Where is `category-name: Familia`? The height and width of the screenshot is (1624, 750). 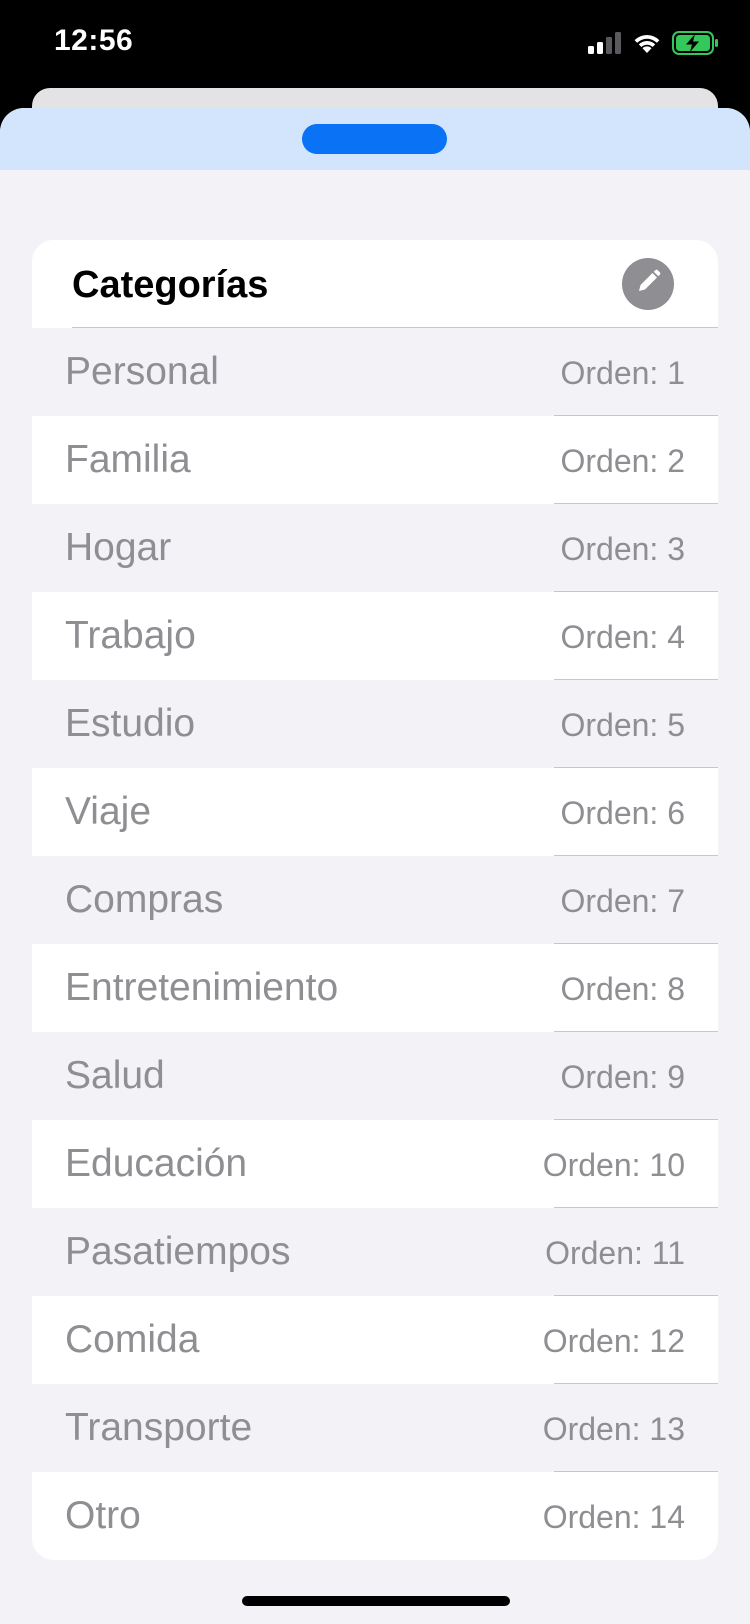 category-name: Familia is located at coordinates (128, 459).